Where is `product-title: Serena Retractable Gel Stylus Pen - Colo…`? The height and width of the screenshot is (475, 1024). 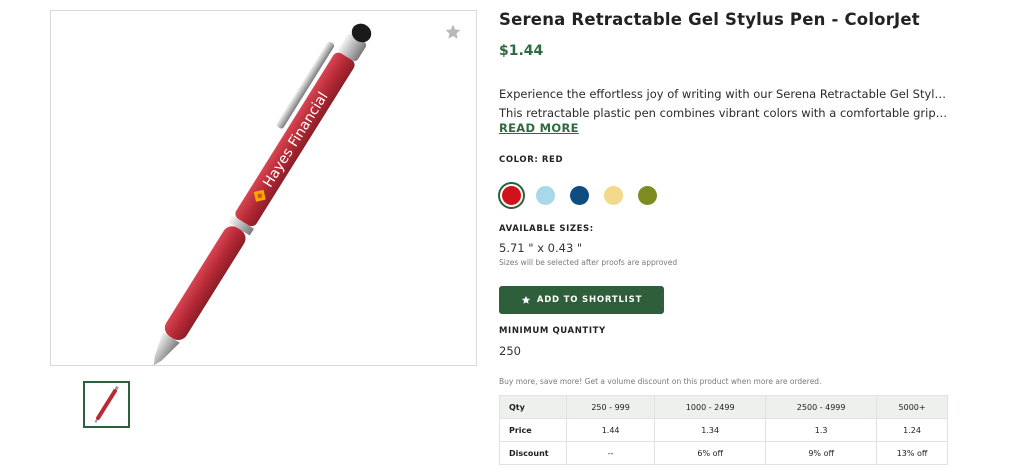 product-title: Serena Retractable Gel Stylus Pen - Colo… is located at coordinates (709, 19).